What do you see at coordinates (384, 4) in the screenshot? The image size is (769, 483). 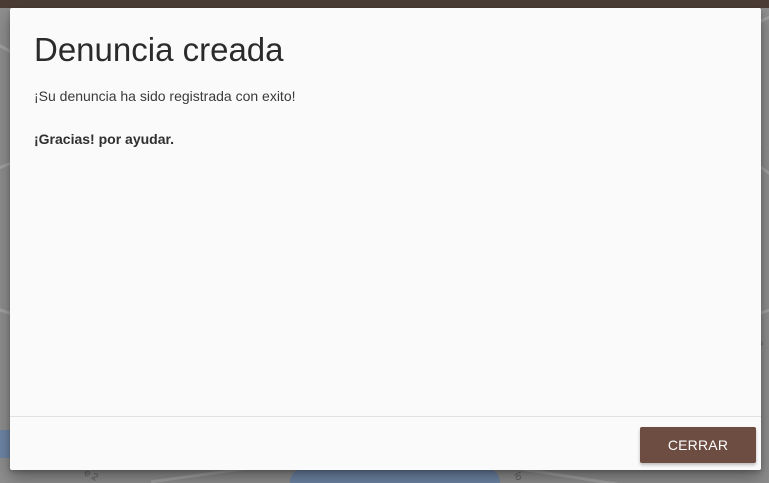 I see `top-app-bar` at bounding box center [384, 4].